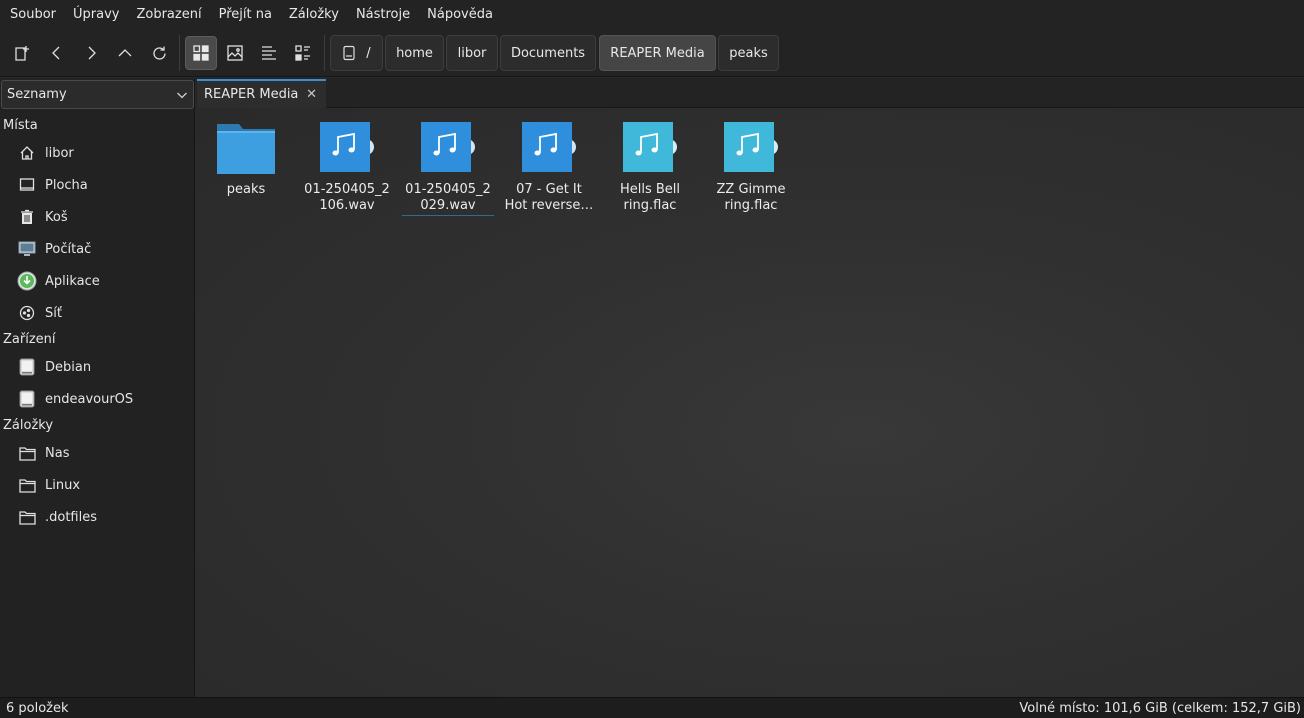 This screenshot has width=1304, height=718. What do you see at coordinates (96, 14) in the screenshot?
I see `menu-edit: Úpravy` at bounding box center [96, 14].